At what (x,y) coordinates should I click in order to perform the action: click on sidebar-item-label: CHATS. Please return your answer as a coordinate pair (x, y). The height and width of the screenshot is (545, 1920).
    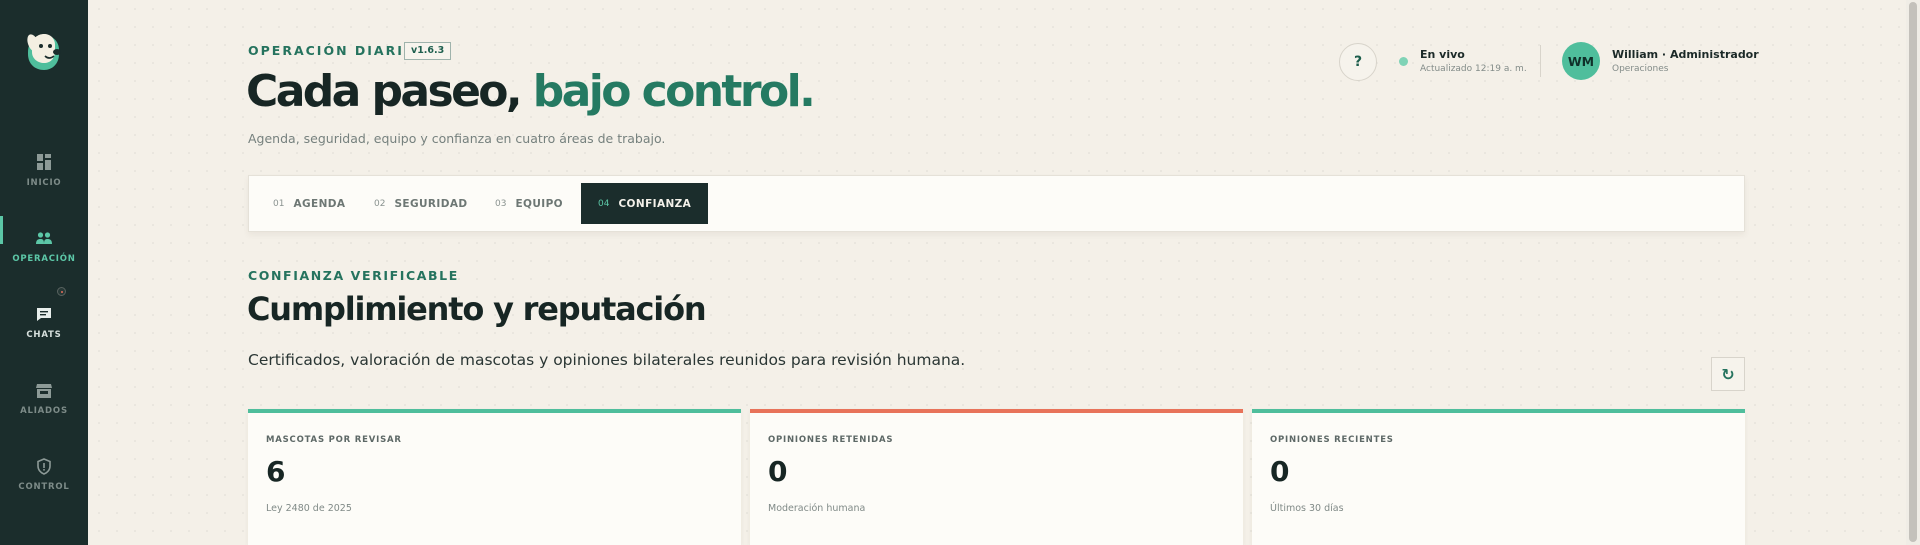
    Looking at the image, I should click on (44, 335).